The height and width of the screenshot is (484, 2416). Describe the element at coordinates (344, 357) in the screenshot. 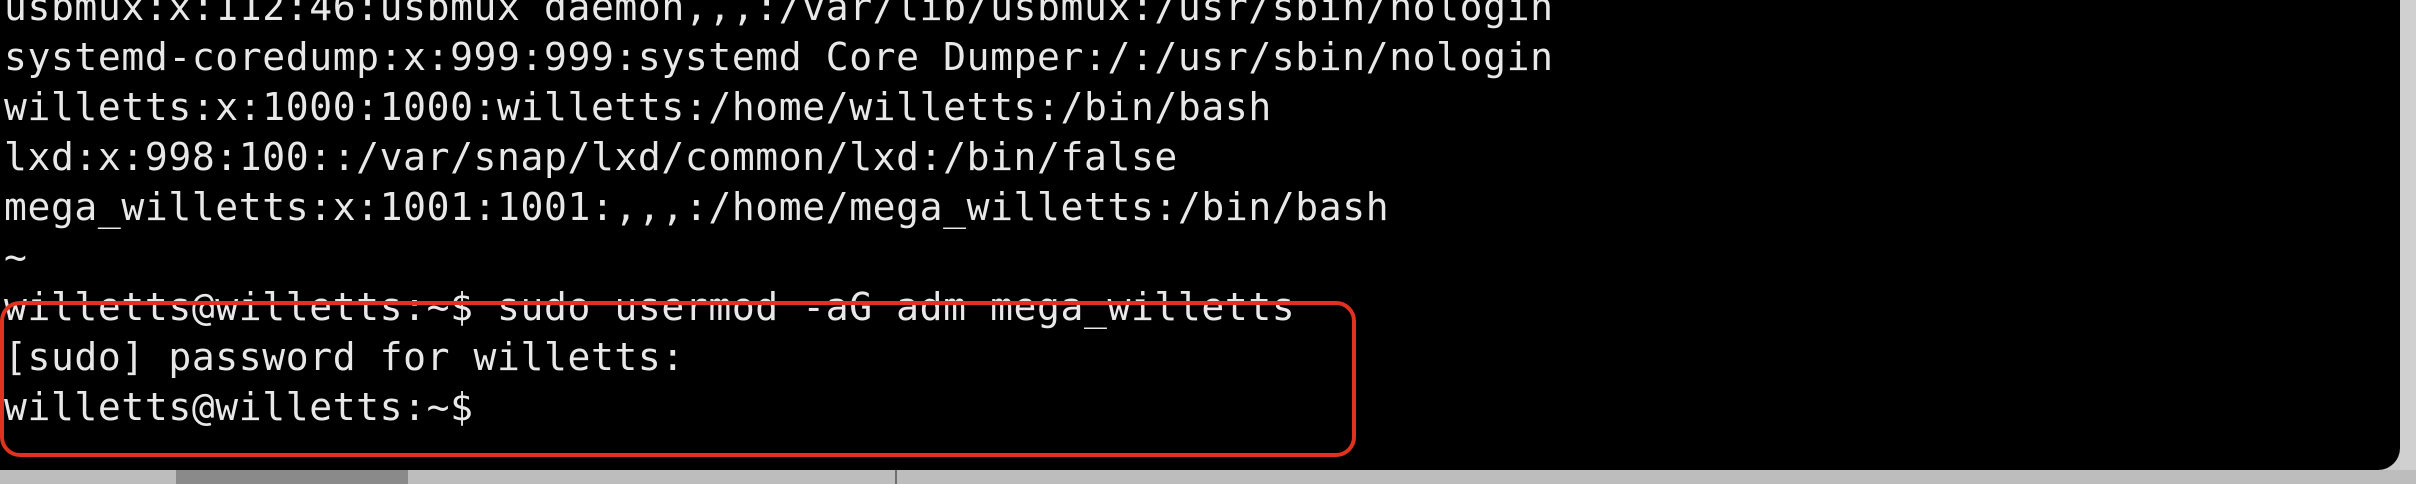

I see `sudo-password-prompt: [sudo] password for willetts:` at that location.